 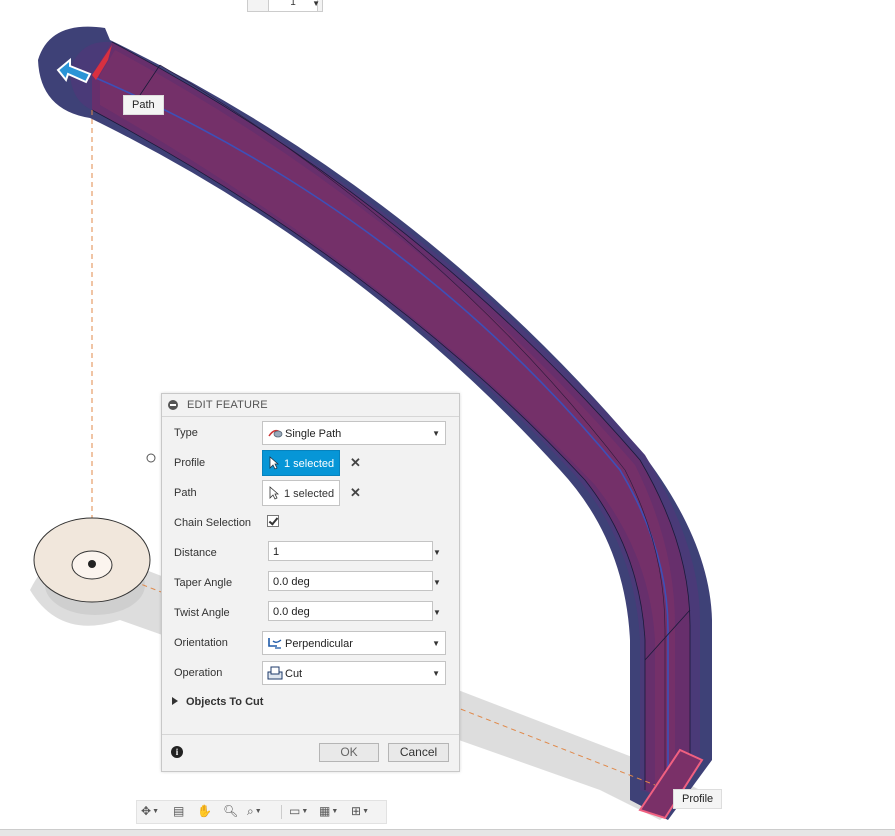 I want to click on path-clear-icon: ✕, so click(x=355, y=493).